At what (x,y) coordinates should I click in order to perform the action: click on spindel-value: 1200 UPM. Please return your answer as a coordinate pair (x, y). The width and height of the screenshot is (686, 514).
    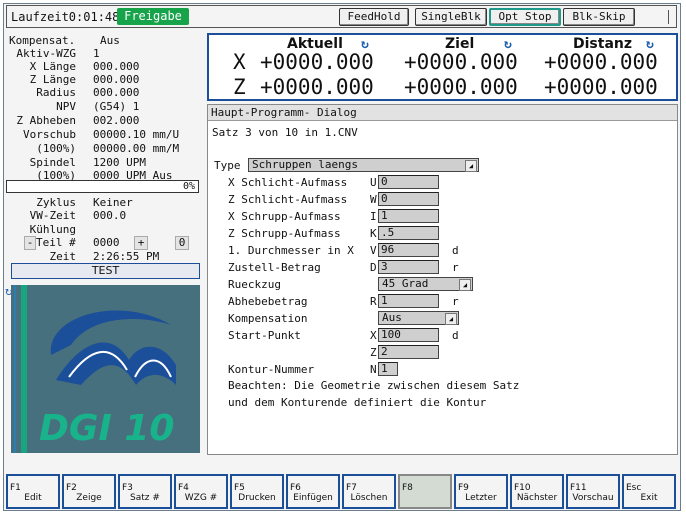
    Looking at the image, I should click on (119, 162).